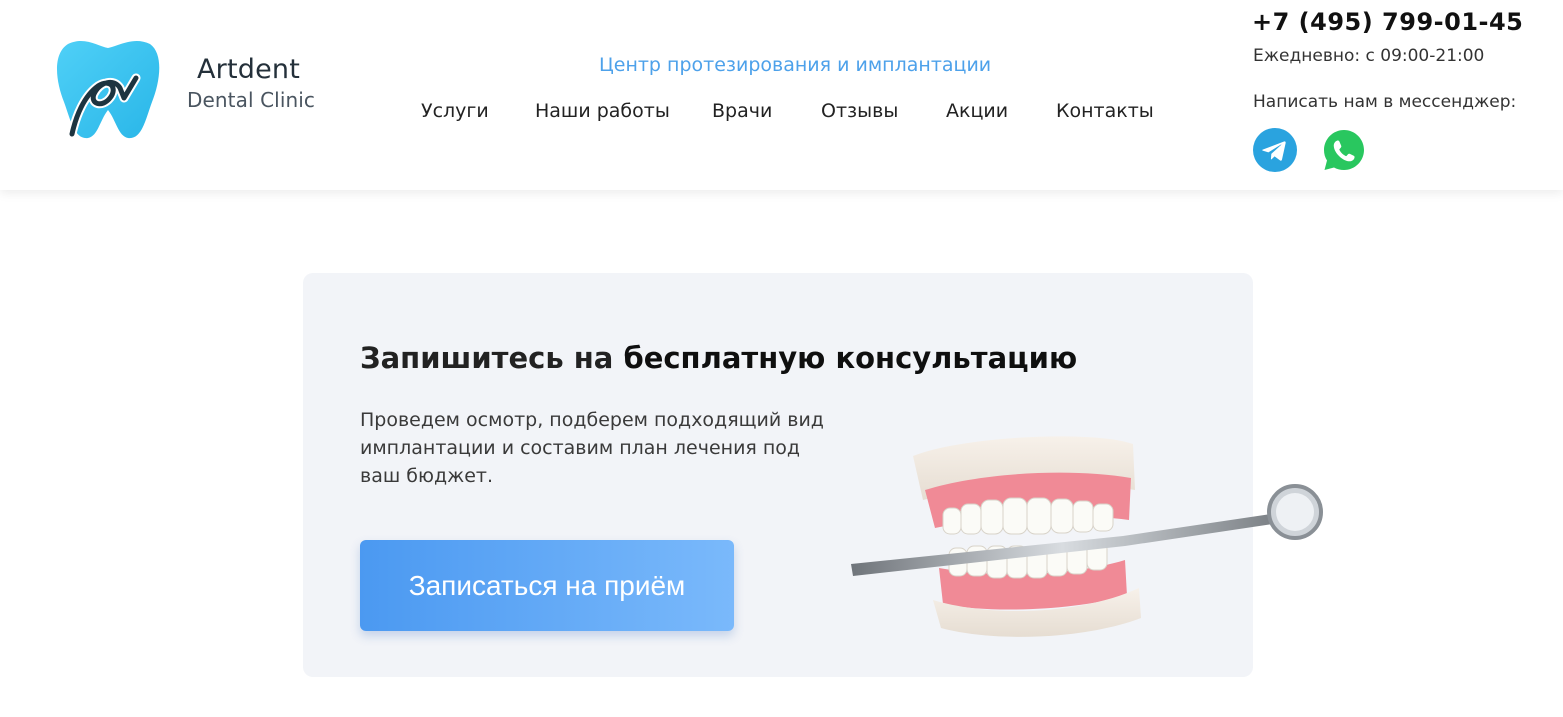  I want to click on phone-link: +7 (495) 799-01-45, so click(1387, 22).